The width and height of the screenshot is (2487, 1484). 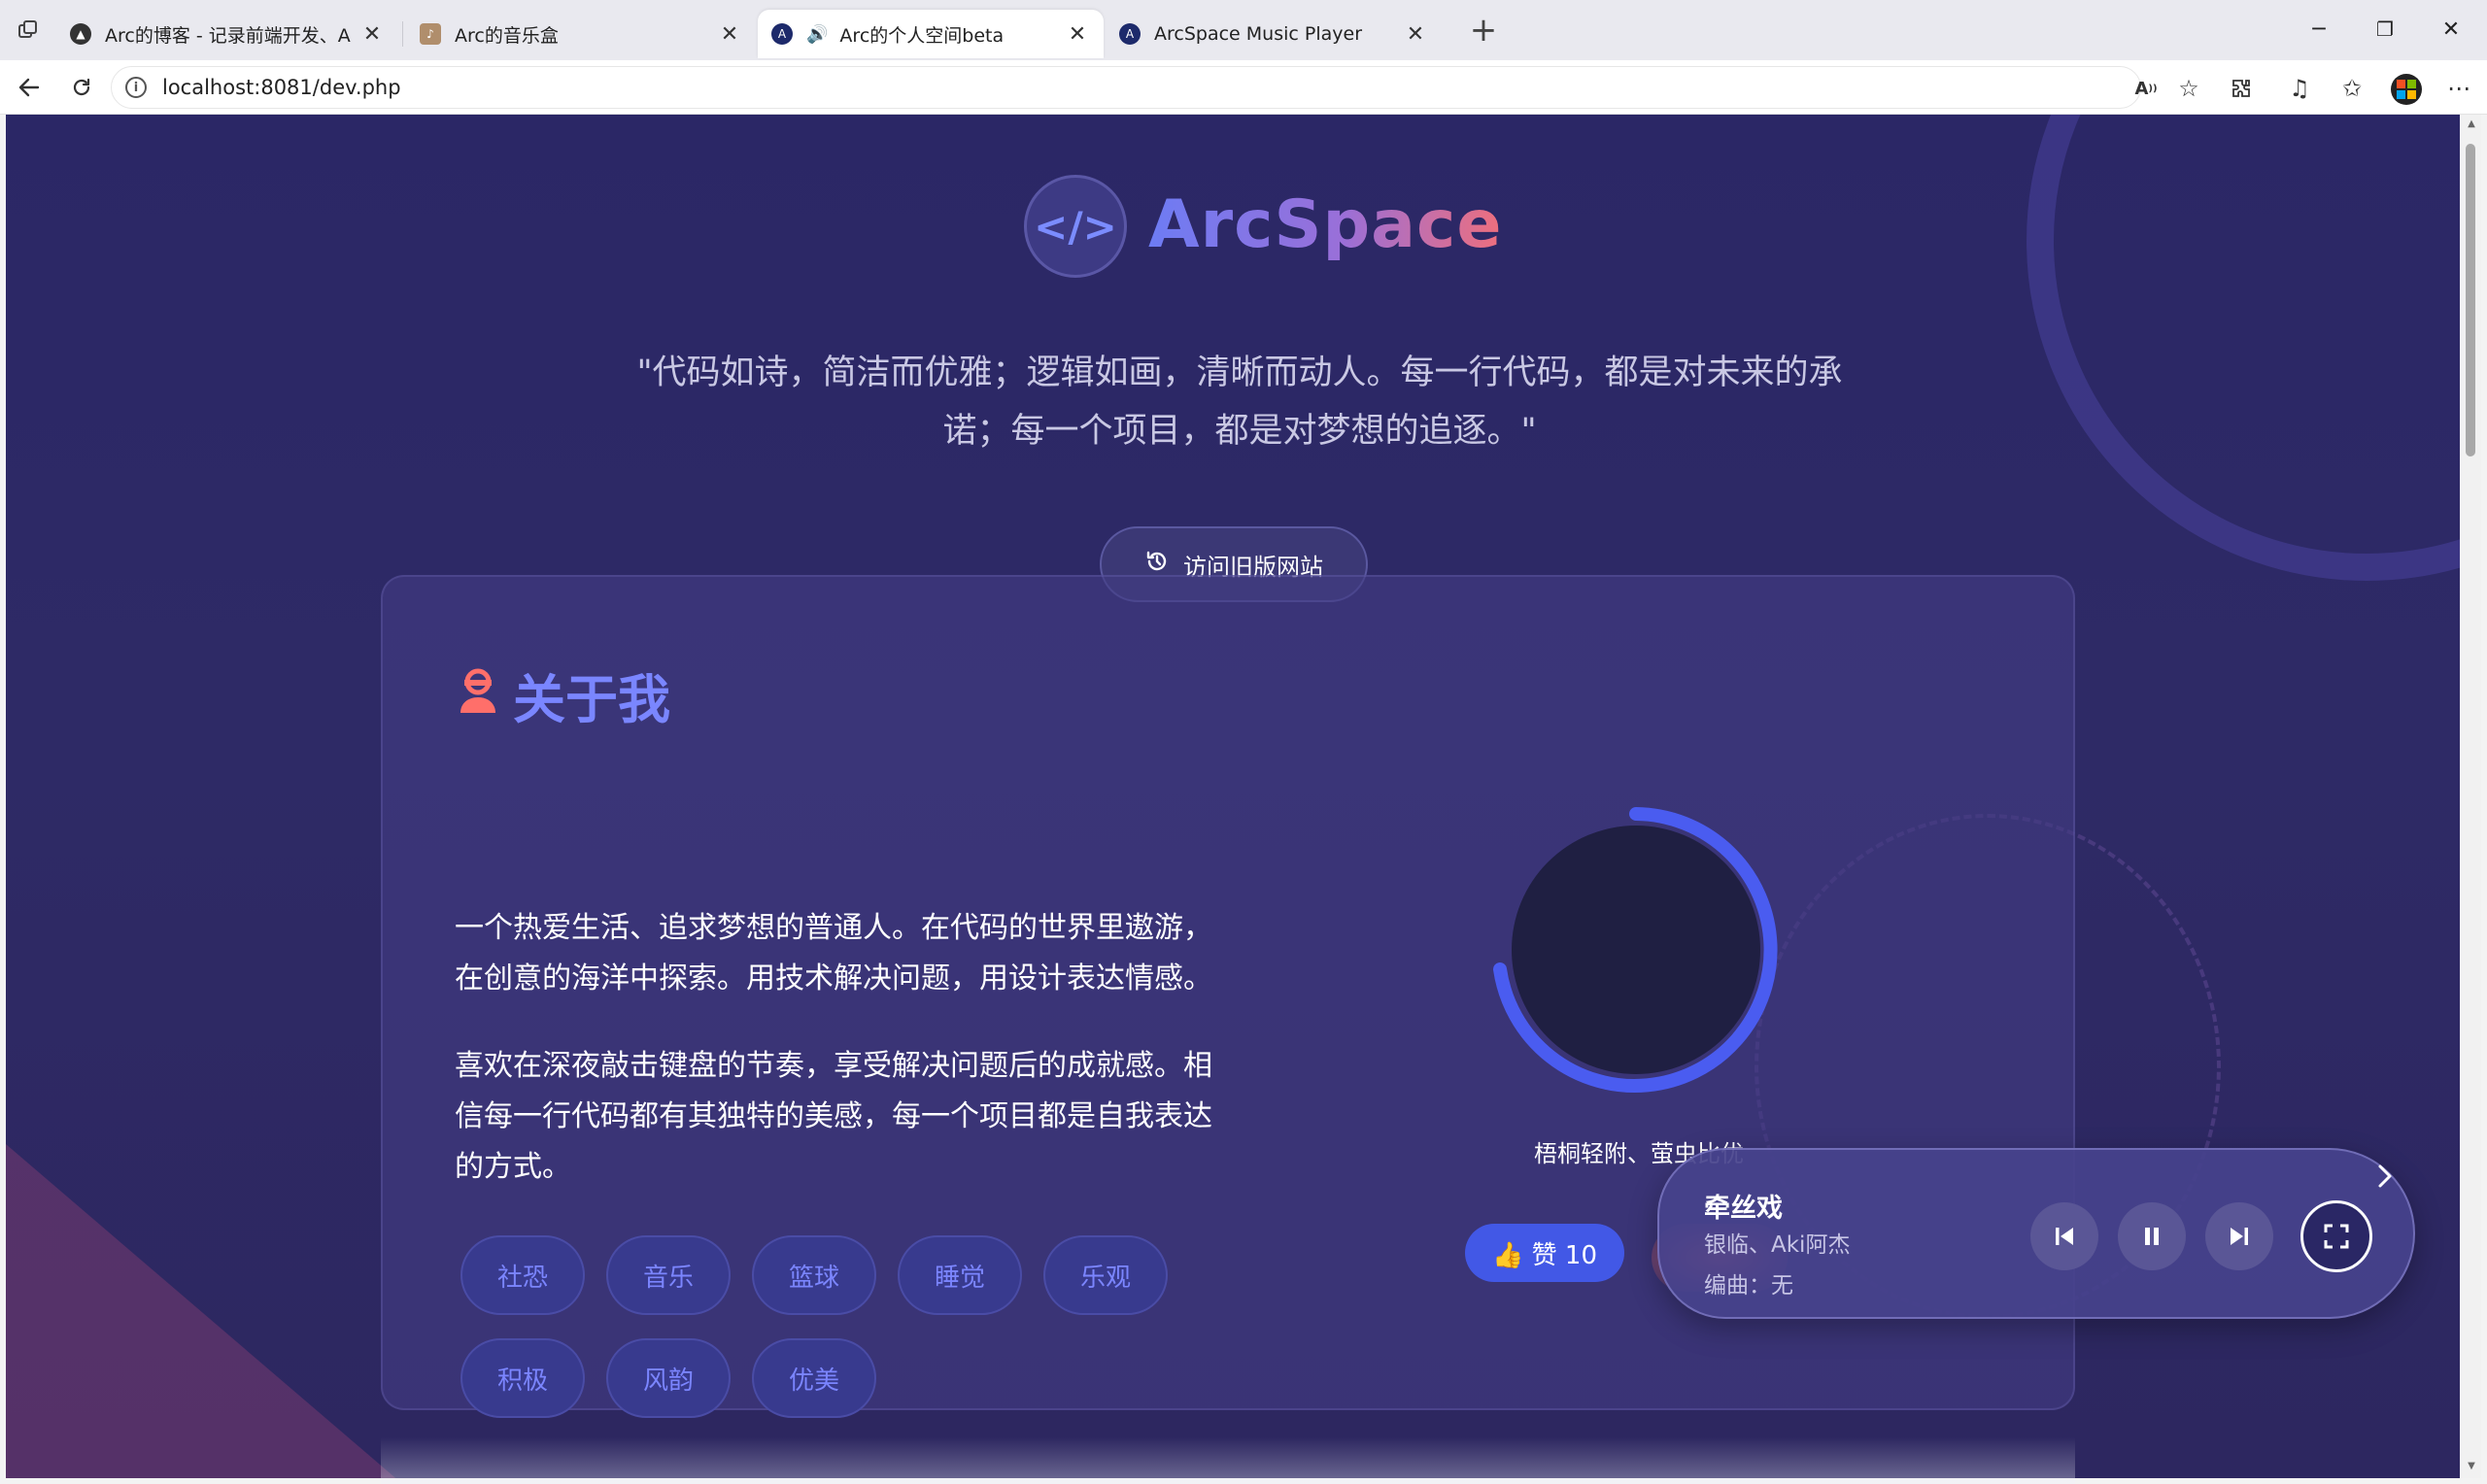 I want to click on tag-chip: 风韵, so click(x=668, y=1378).